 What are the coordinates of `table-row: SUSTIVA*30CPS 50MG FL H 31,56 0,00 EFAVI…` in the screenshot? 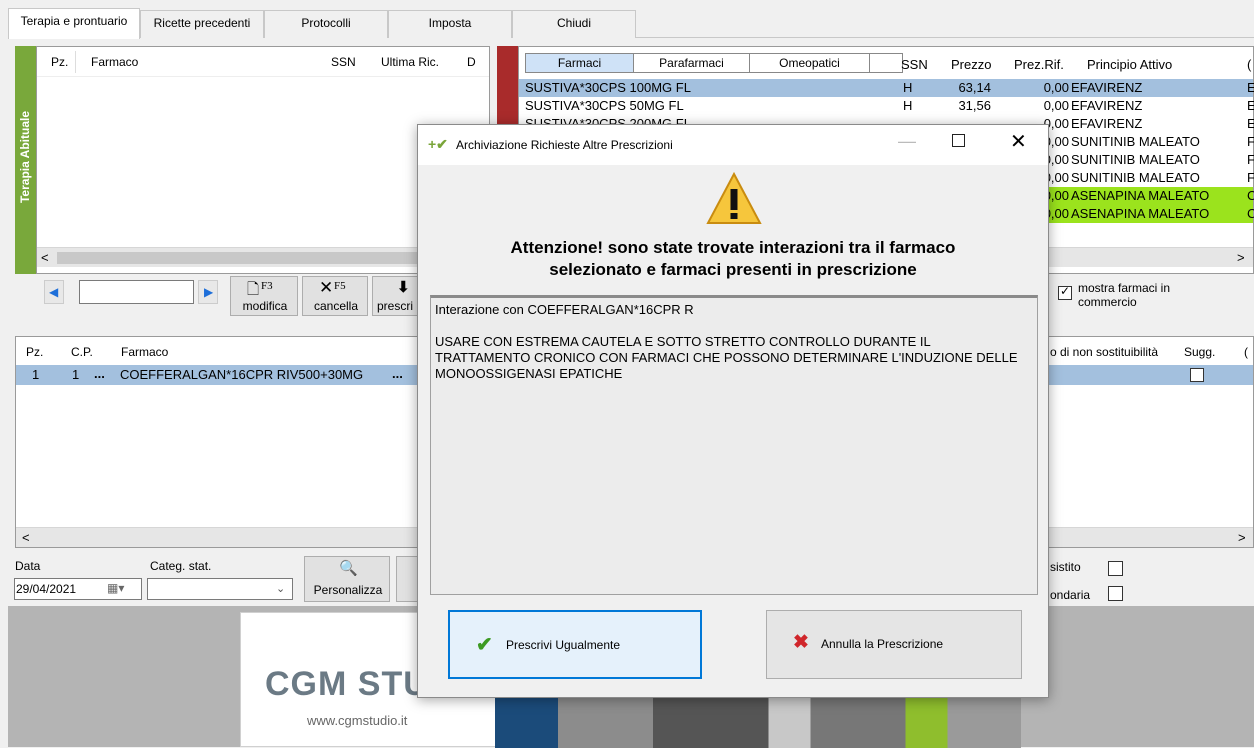 It's located at (886, 106).